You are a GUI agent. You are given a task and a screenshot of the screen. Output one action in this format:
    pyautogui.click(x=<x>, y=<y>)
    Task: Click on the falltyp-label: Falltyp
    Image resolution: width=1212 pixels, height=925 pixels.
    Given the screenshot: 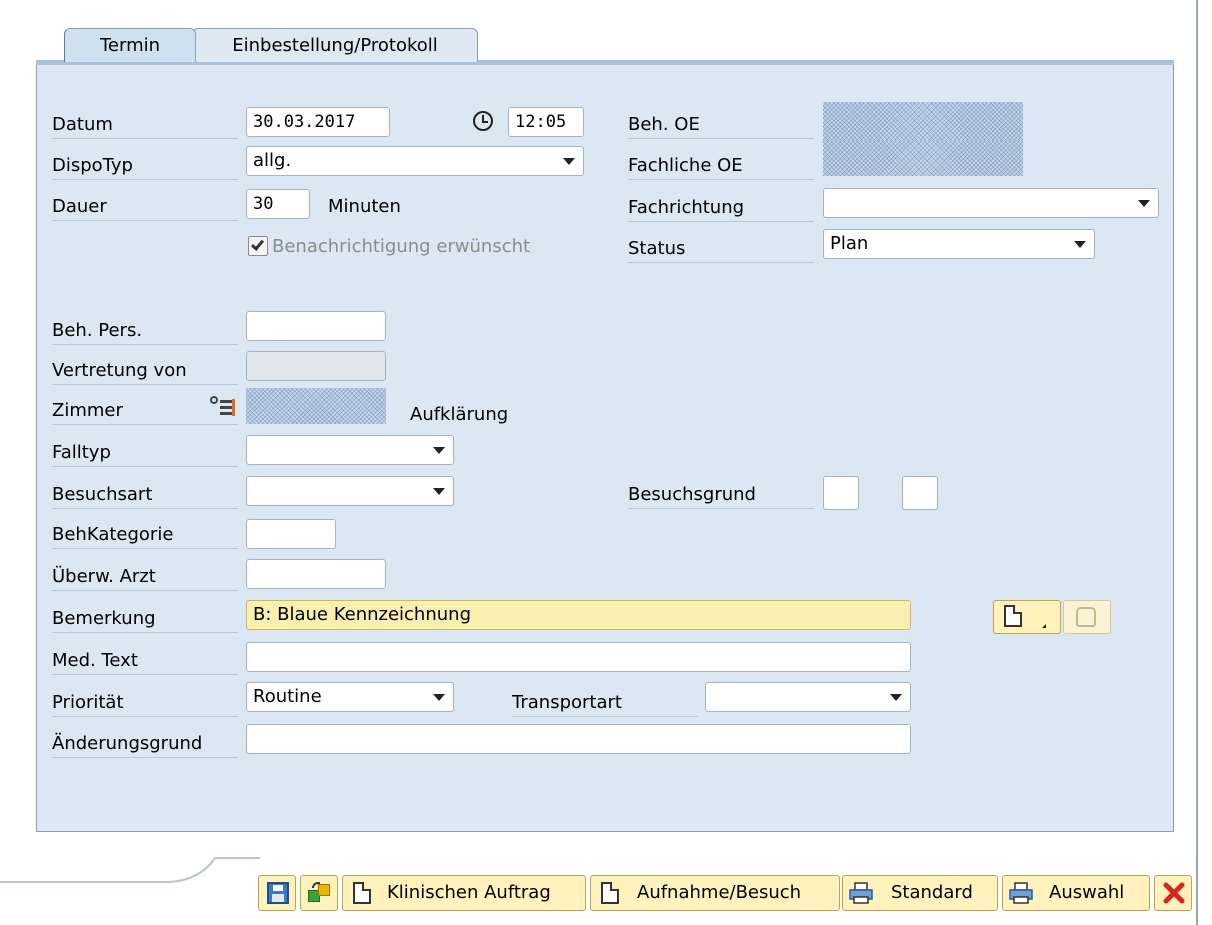 What is the action you would take?
    pyautogui.click(x=145, y=452)
    